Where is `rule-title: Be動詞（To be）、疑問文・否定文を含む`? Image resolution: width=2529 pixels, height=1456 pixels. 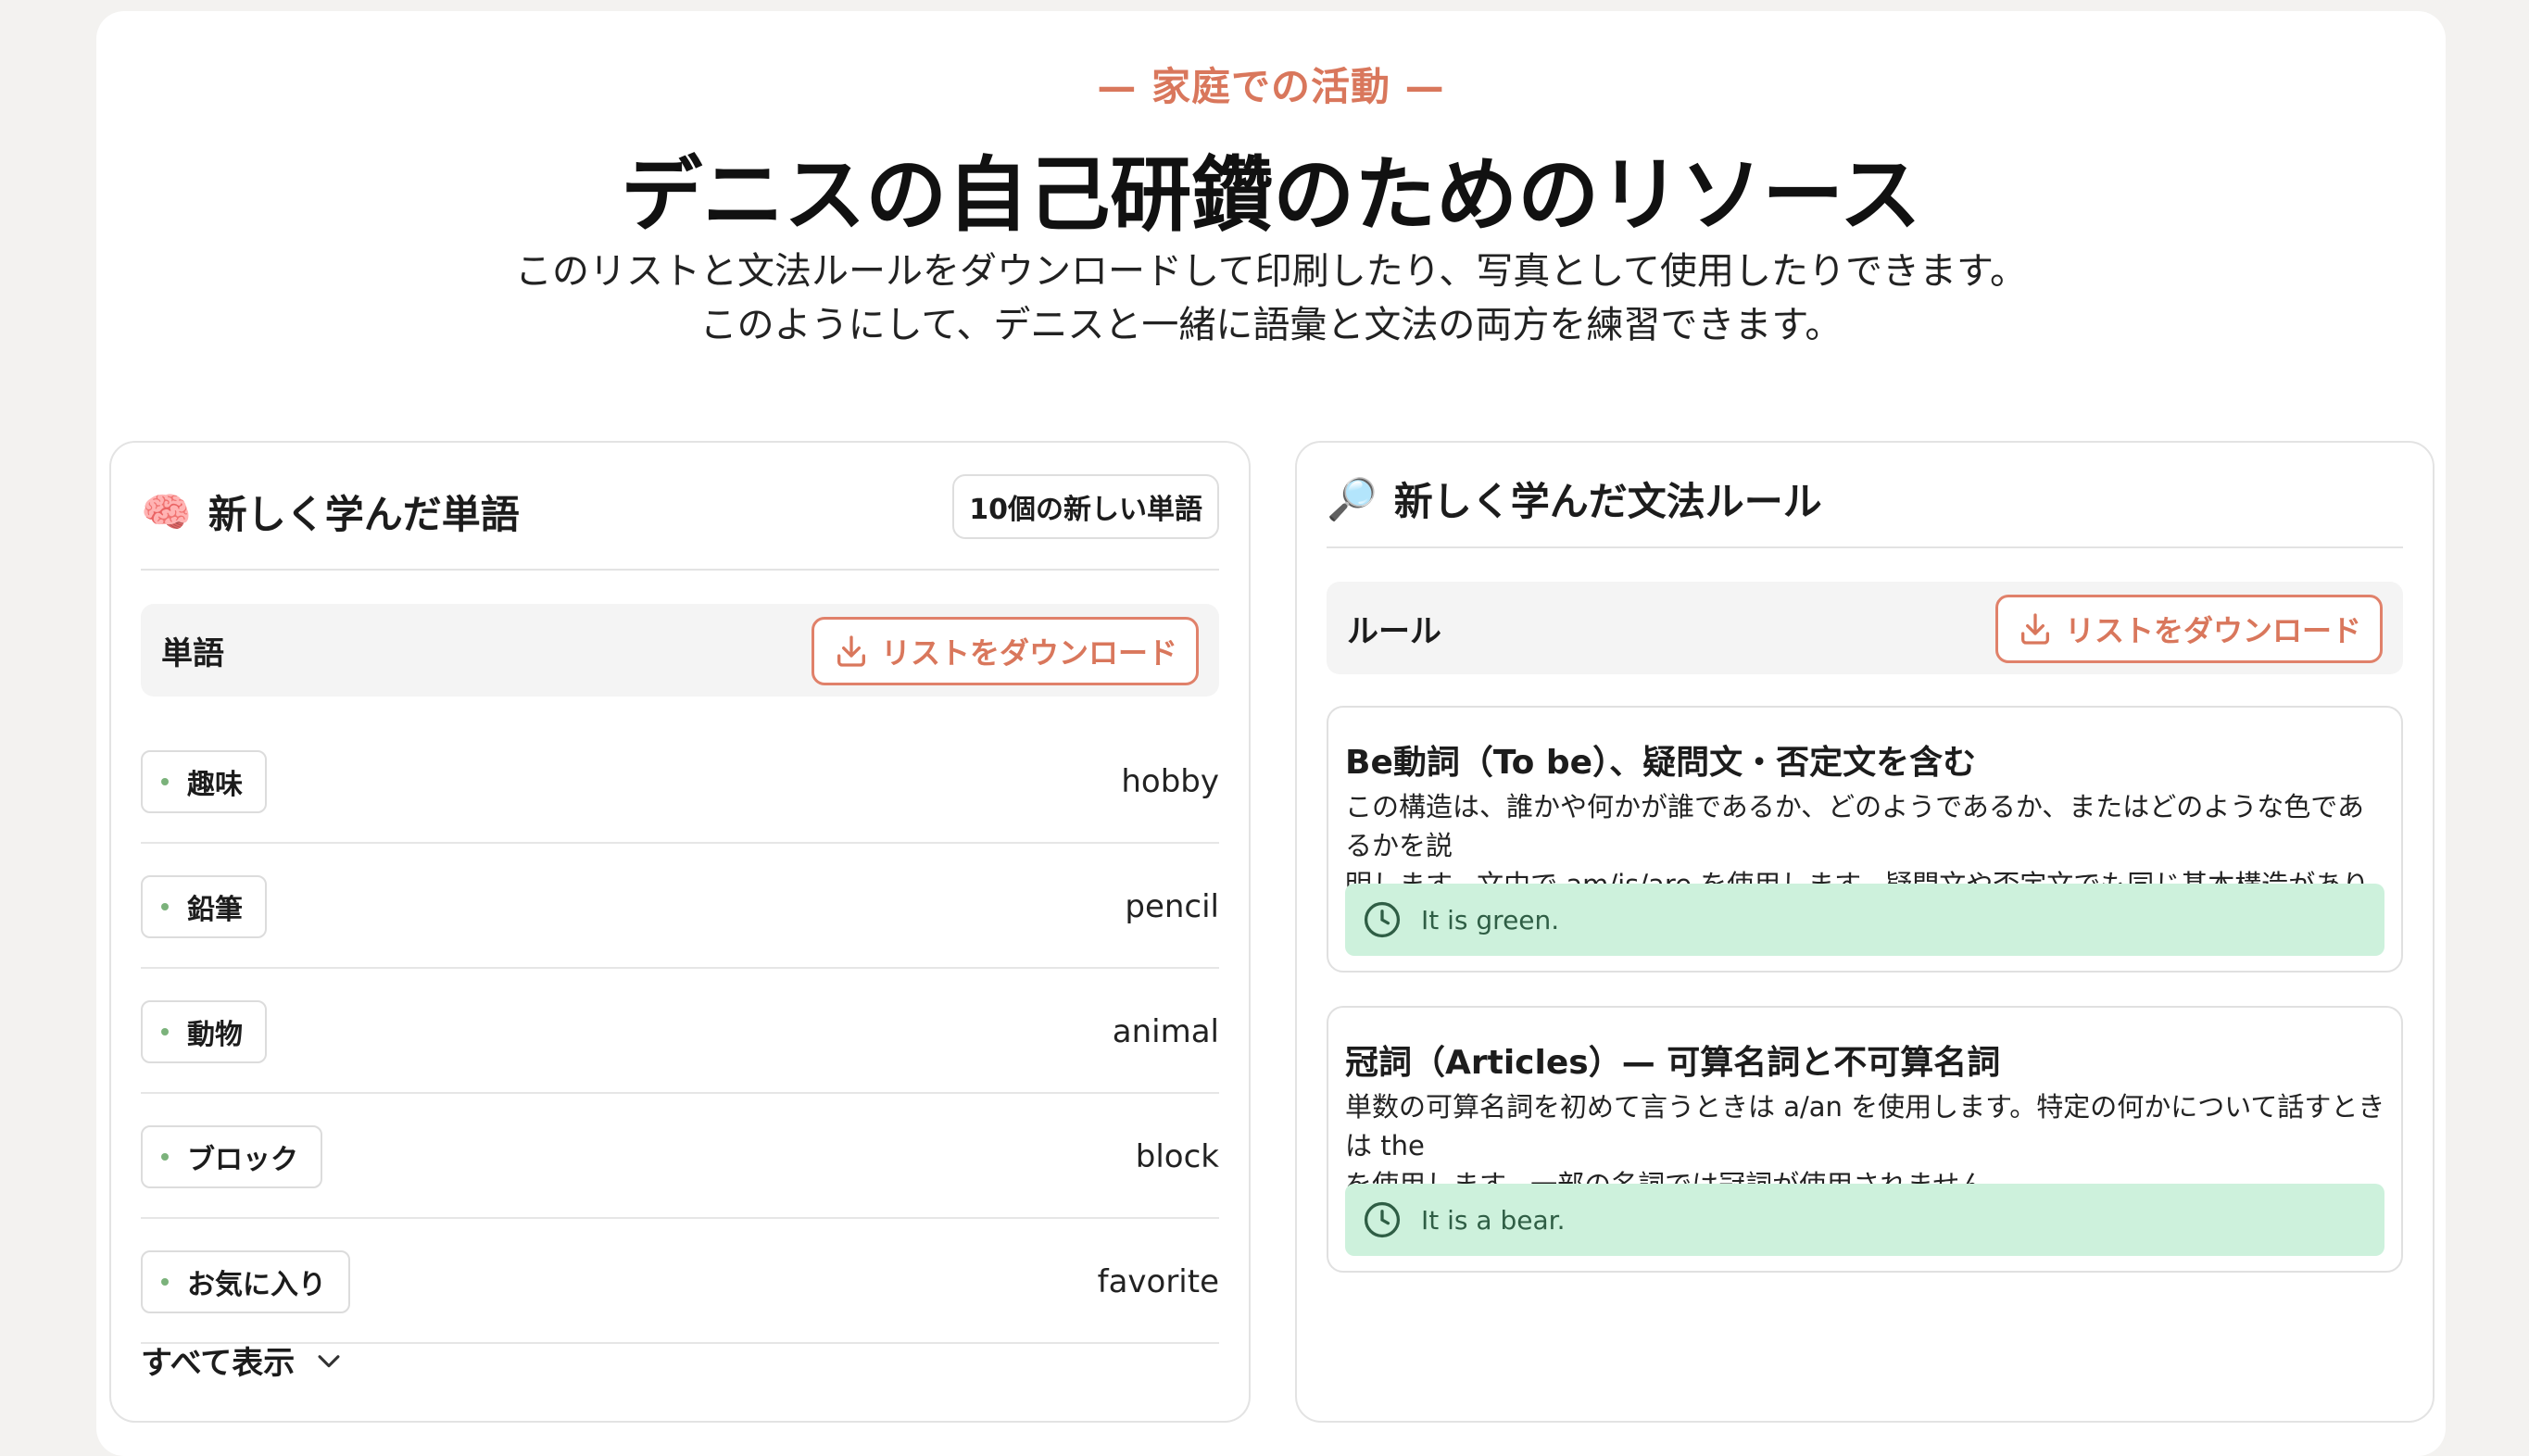
rule-title: Be動詞（To be）、疑問文・否定文を含む is located at coordinates (1661, 763).